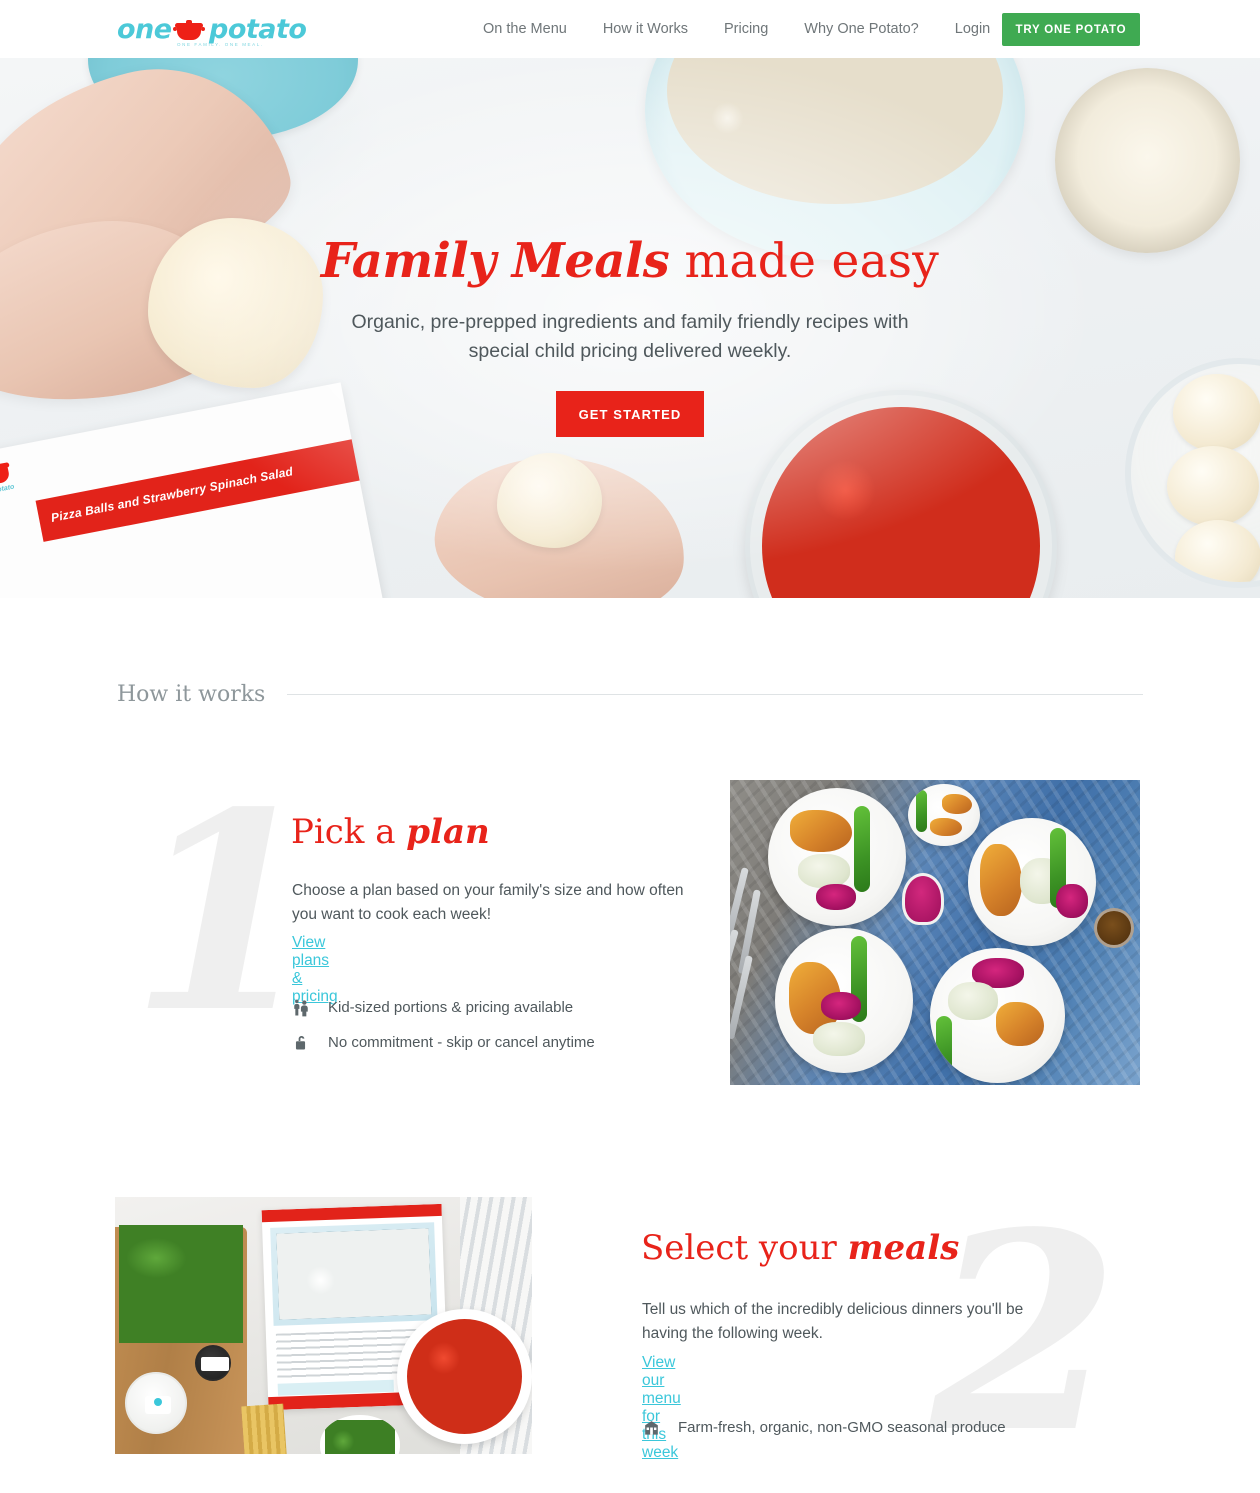 The width and height of the screenshot is (1260, 1493). I want to click on step-2-title: Select your meals, so click(800, 1248).